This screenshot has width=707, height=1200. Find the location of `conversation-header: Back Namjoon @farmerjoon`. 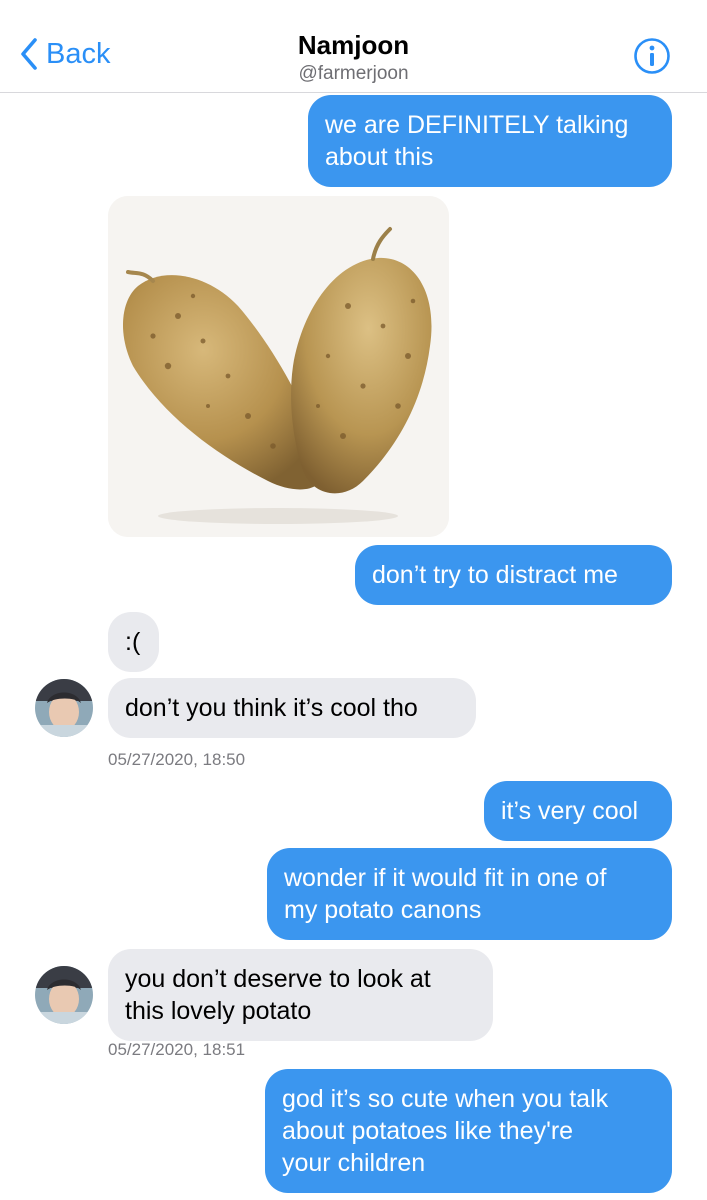

conversation-header: Back Namjoon @farmerjoon is located at coordinates (353, 46).